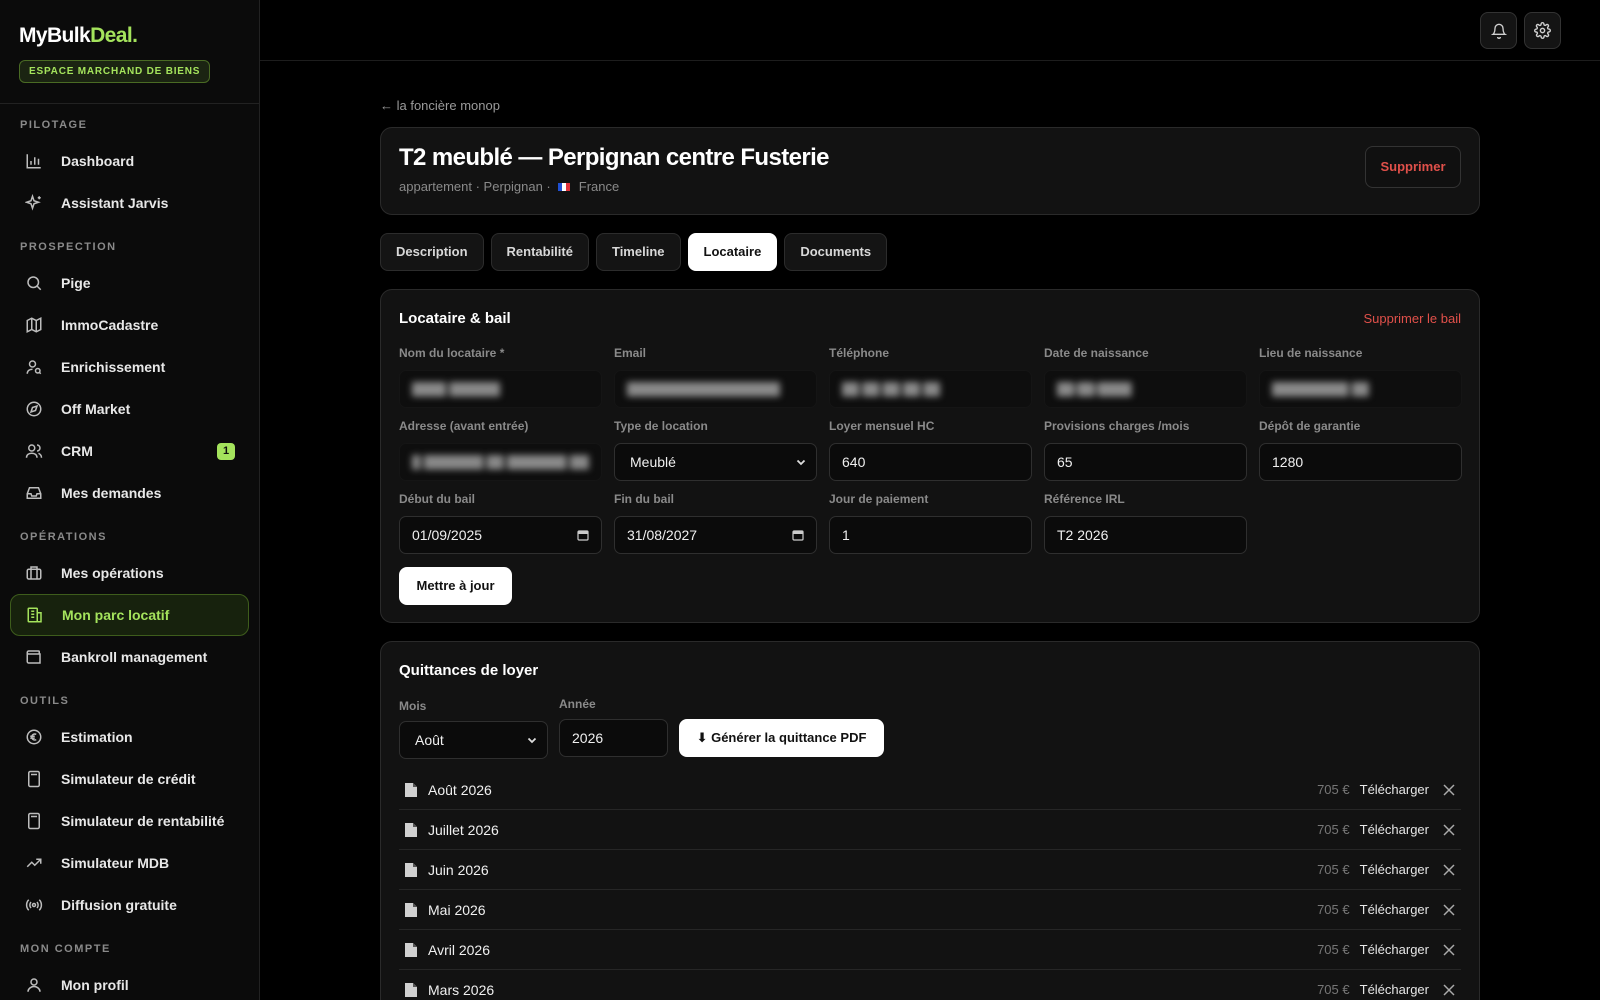 This screenshot has height=1000, width=1600. What do you see at coordinates (111, 493) in the screenshot?
I see `sidebar-item-label: Mes demandes` at bounding box center [111, 493].